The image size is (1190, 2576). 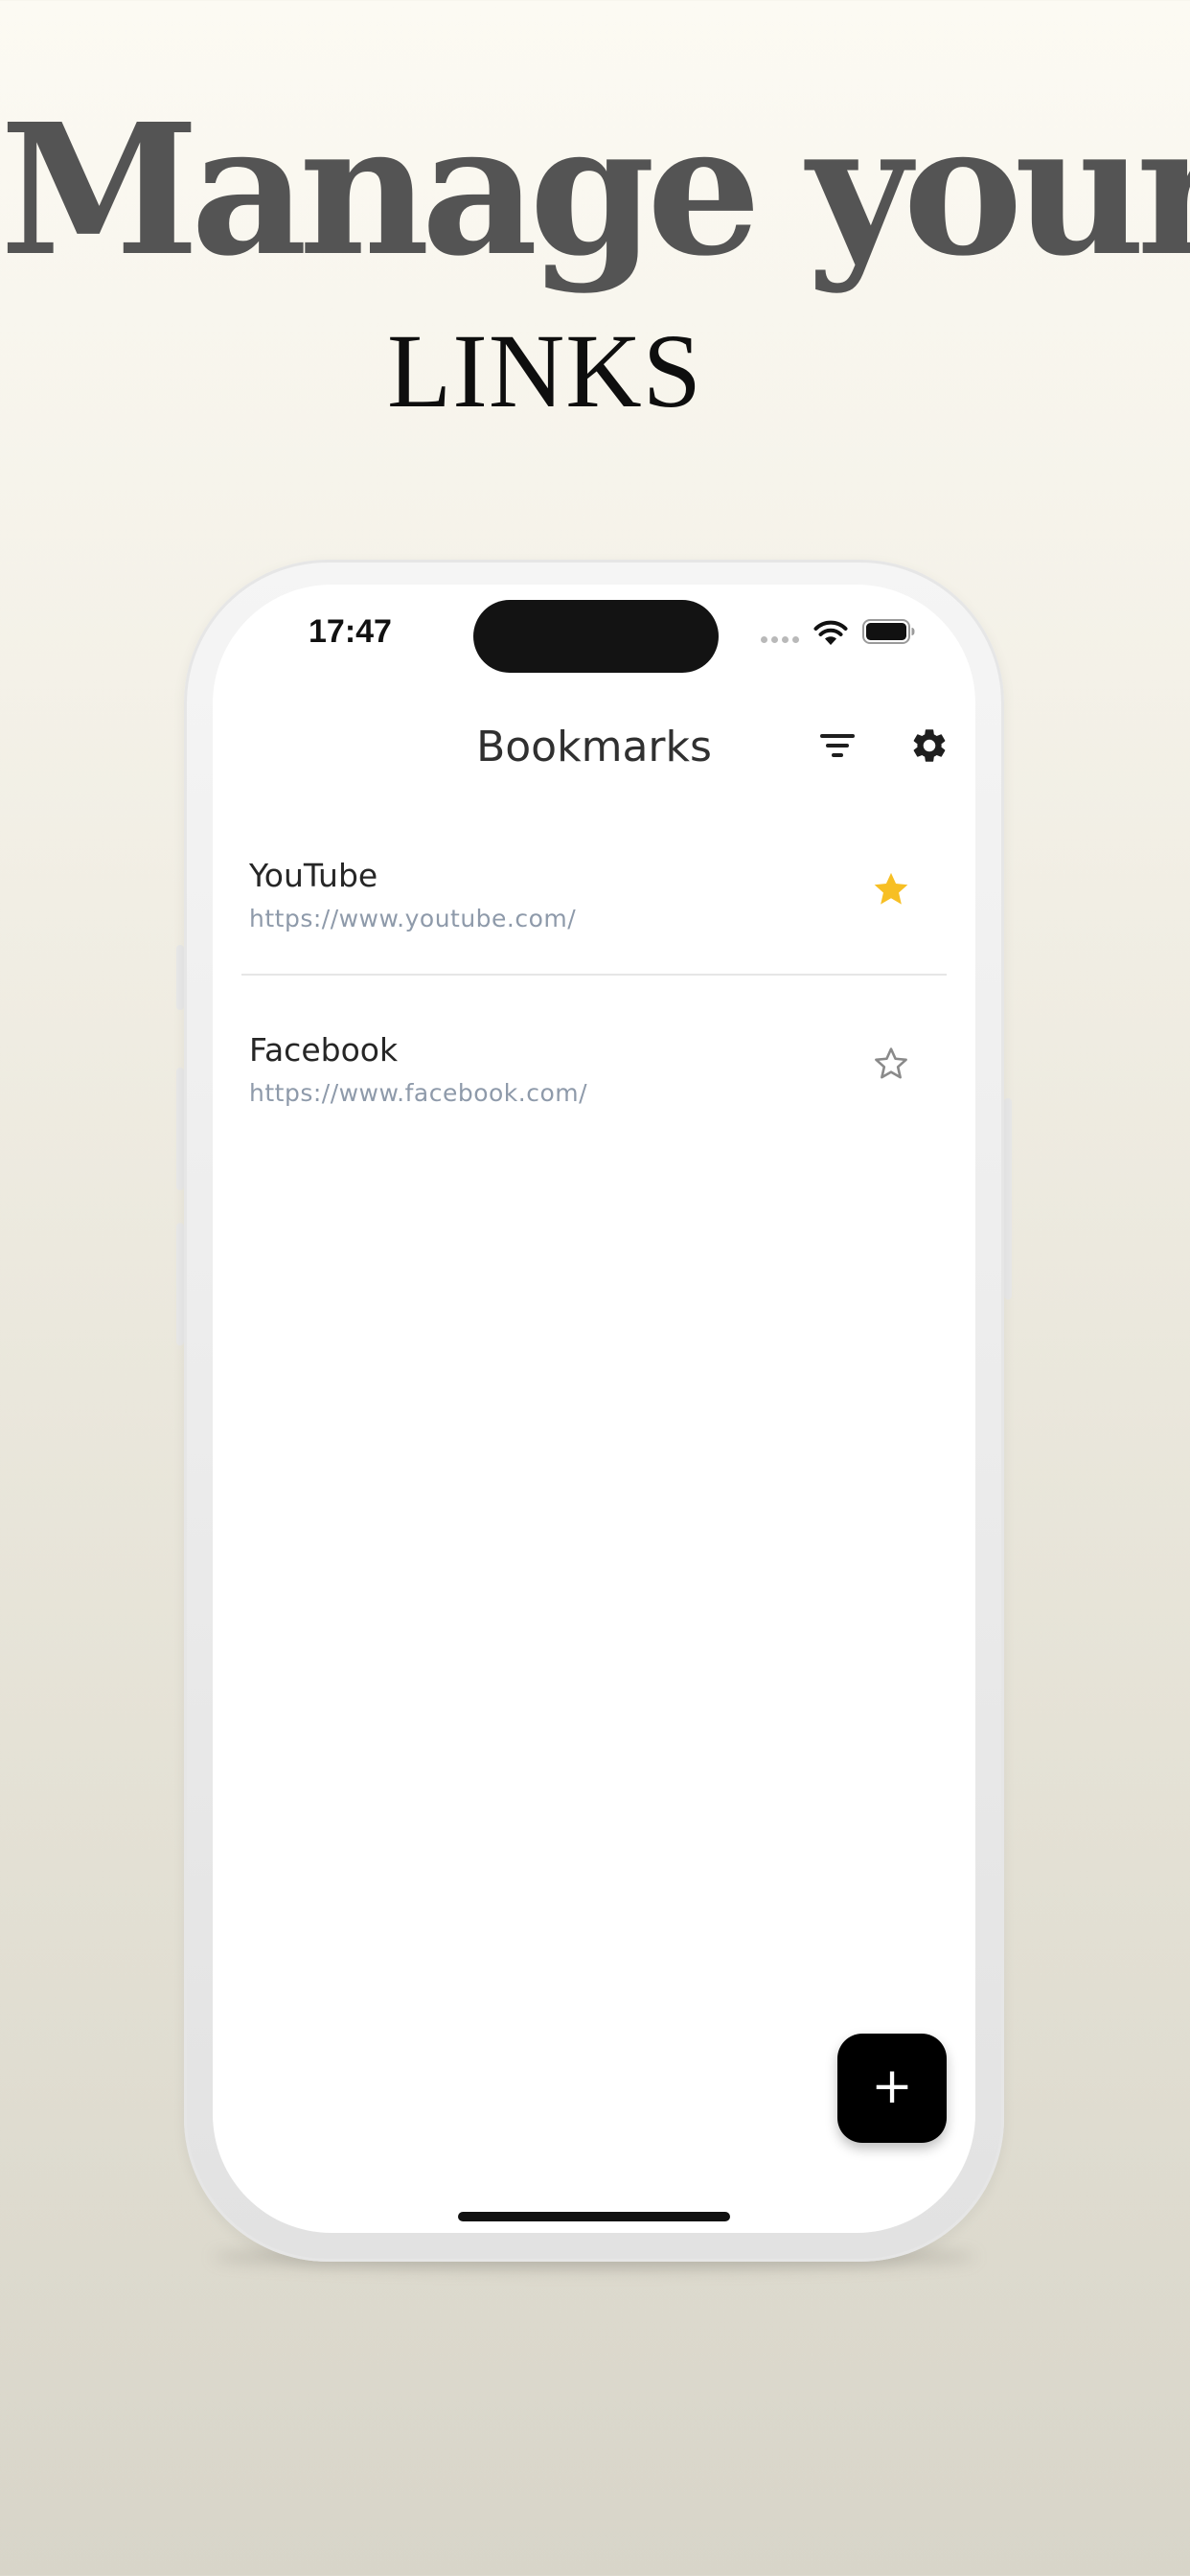 I want to click on plus-icon: +, so click(x=892, y=2087).